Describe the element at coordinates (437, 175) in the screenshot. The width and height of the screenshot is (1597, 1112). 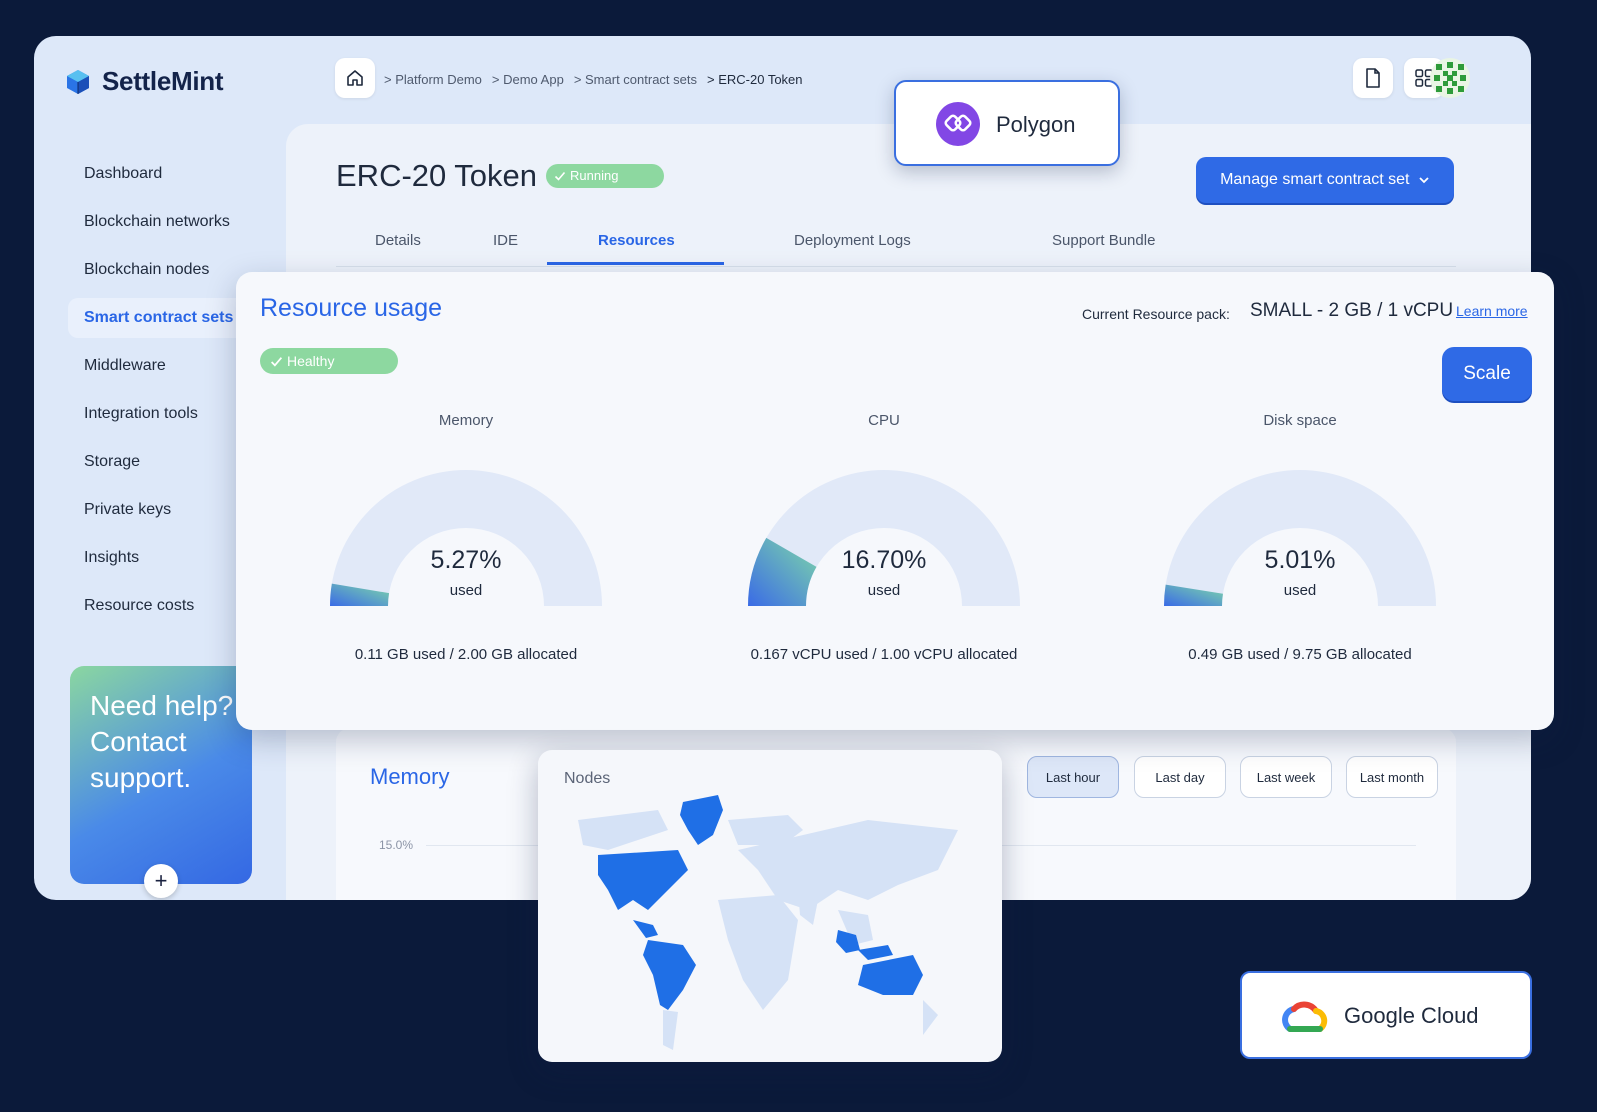
I see `page-title: ERC-20 Token` at that location.